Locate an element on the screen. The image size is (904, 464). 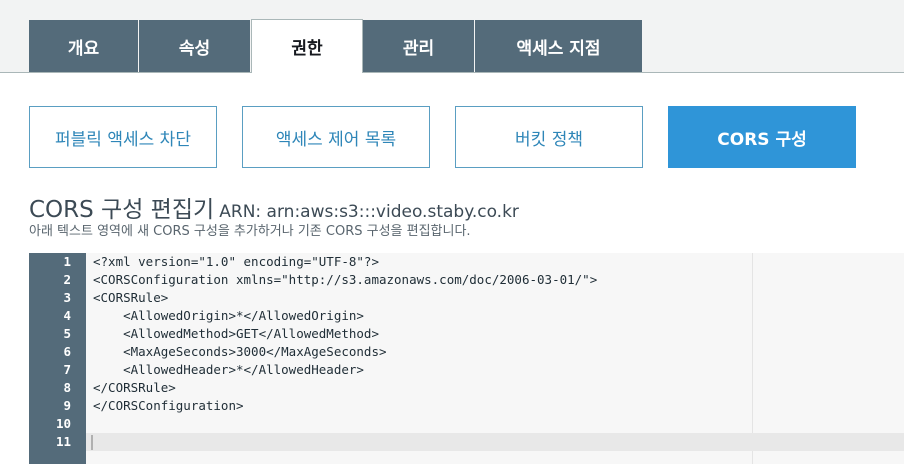
line-number: 2 is located at coordinates (67, 279).